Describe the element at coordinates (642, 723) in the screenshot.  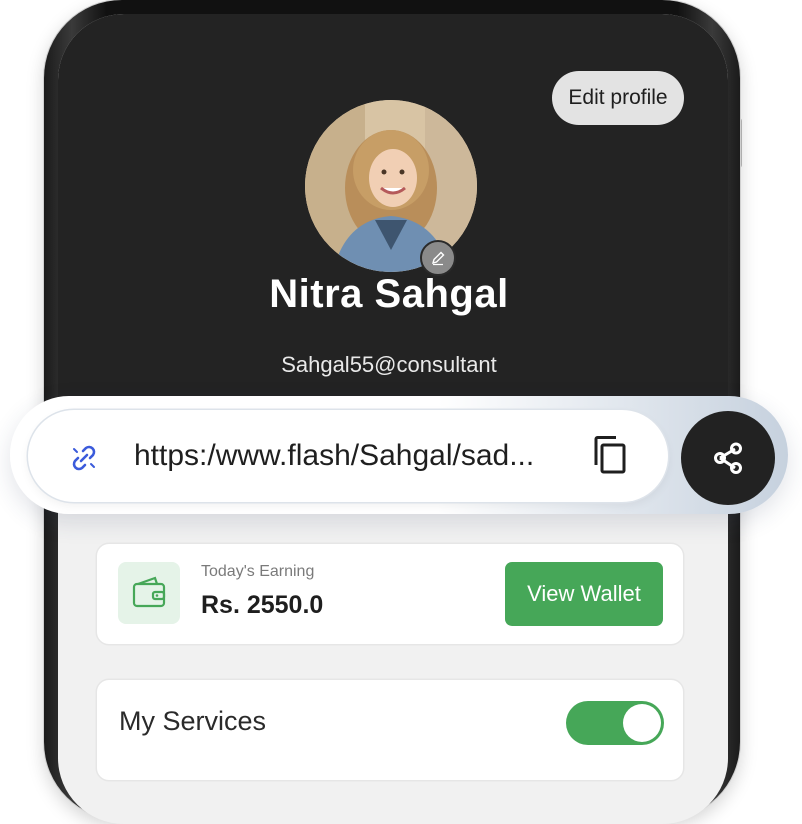
I see `toggle-knob` at that location.